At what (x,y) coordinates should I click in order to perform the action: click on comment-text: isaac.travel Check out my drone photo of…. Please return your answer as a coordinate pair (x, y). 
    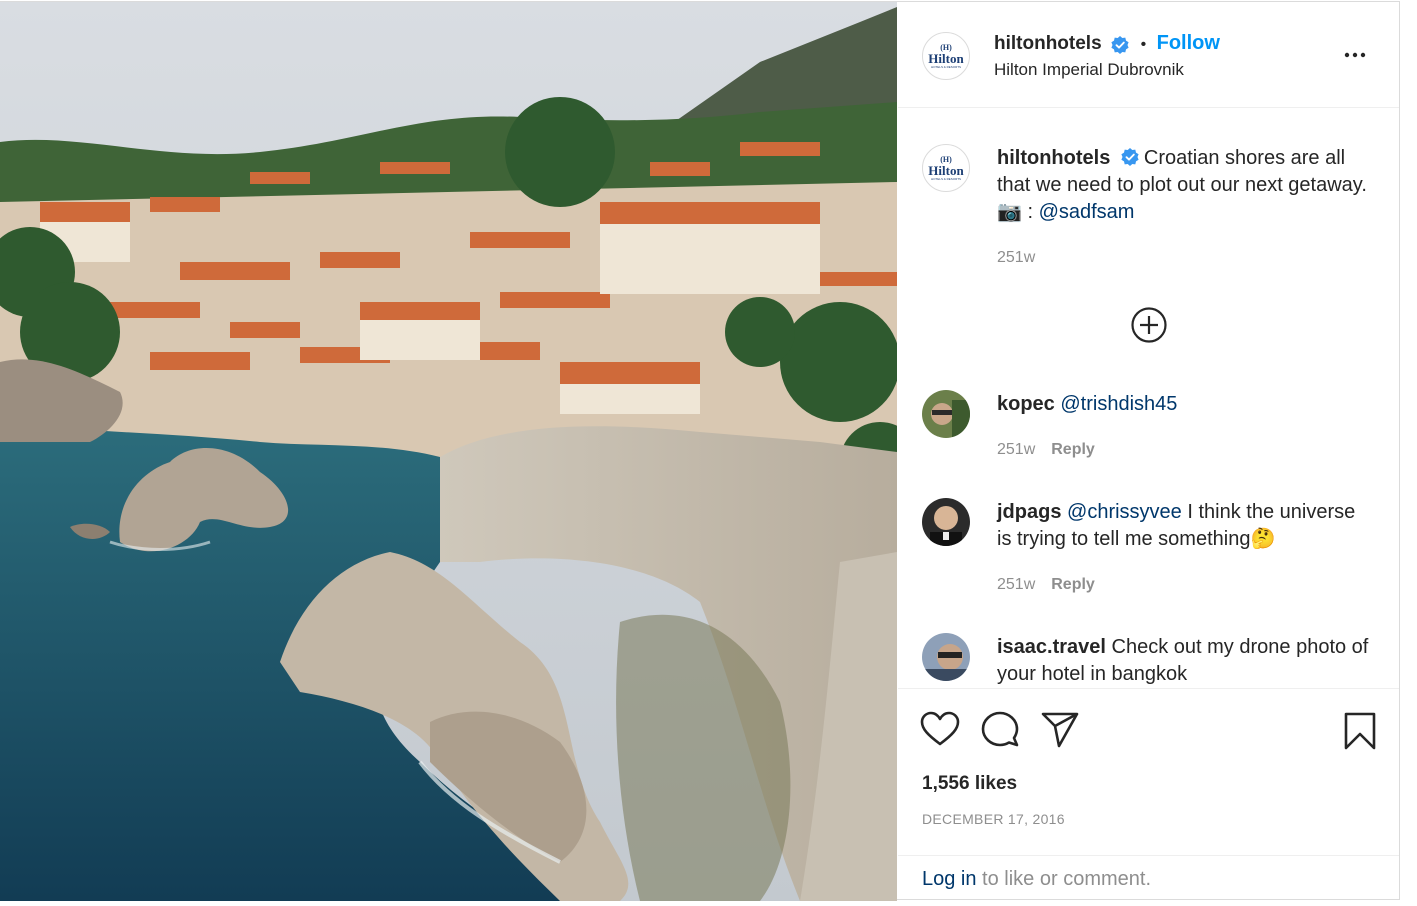
    Looking at the image, I should click on (1184, 661).